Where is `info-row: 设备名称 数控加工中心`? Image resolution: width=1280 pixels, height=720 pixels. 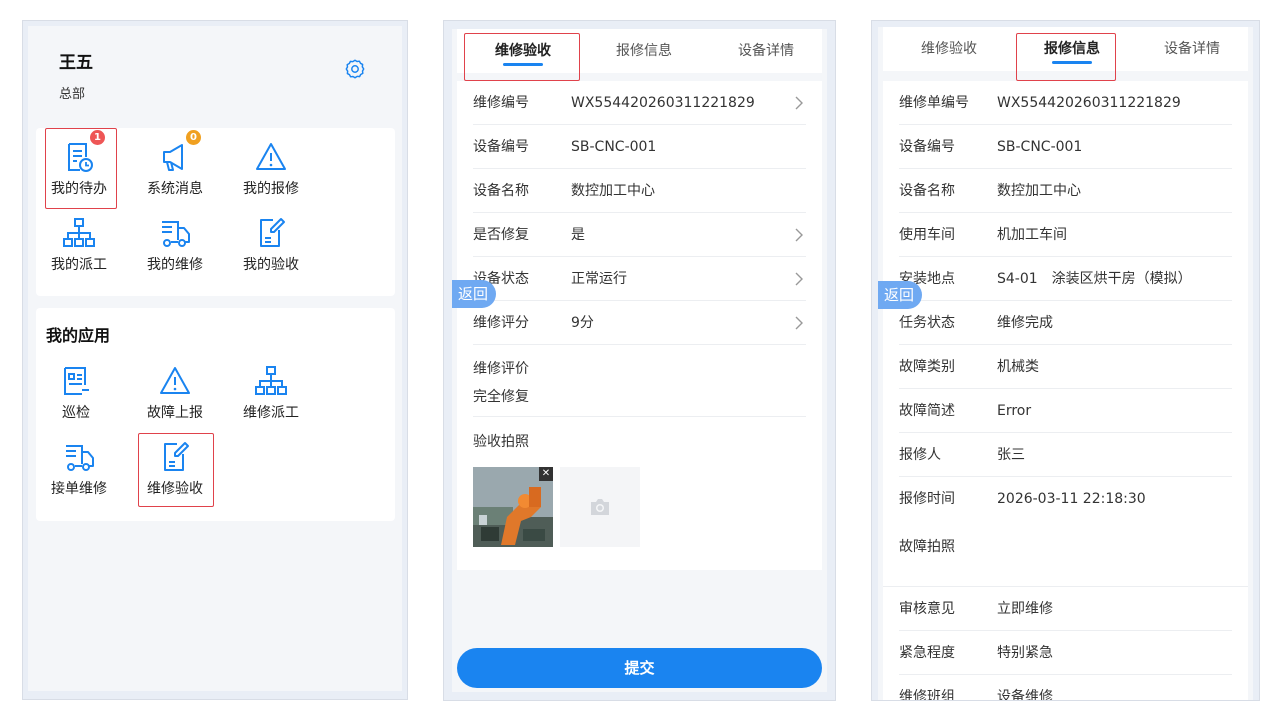 info-row: 设备名称 数控加工中心 is located at coordinates (1065, 191).